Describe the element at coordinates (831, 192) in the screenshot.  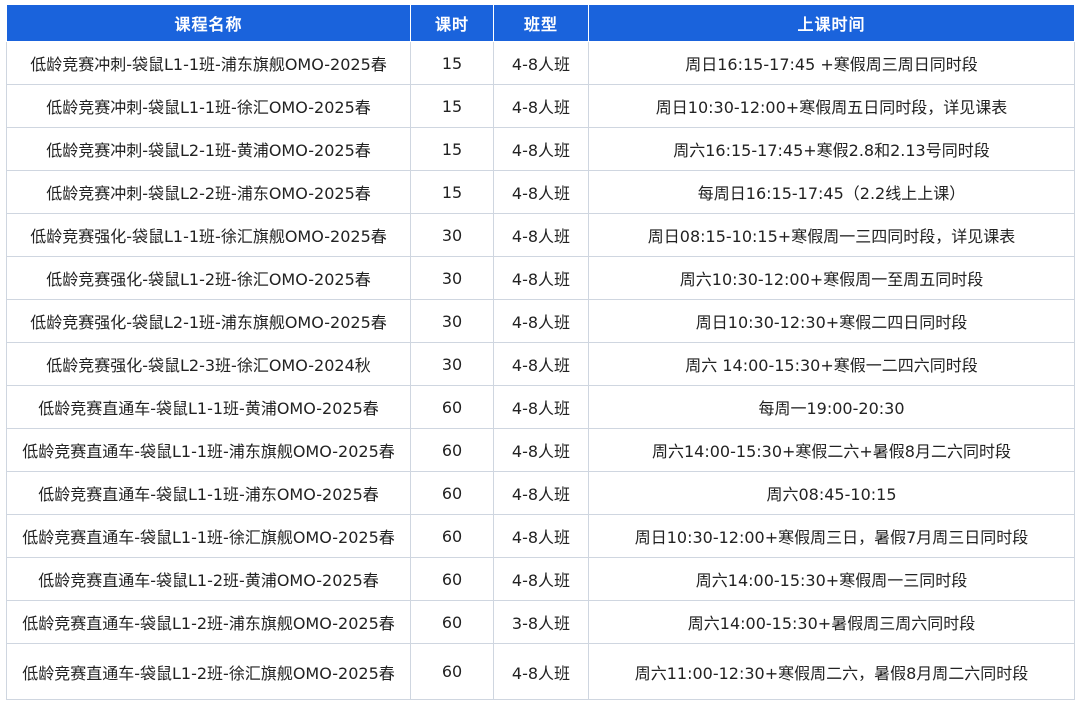
I see `schedule-time-cell: 每周日16:15-17:45（2.2线上上课）` at that location.